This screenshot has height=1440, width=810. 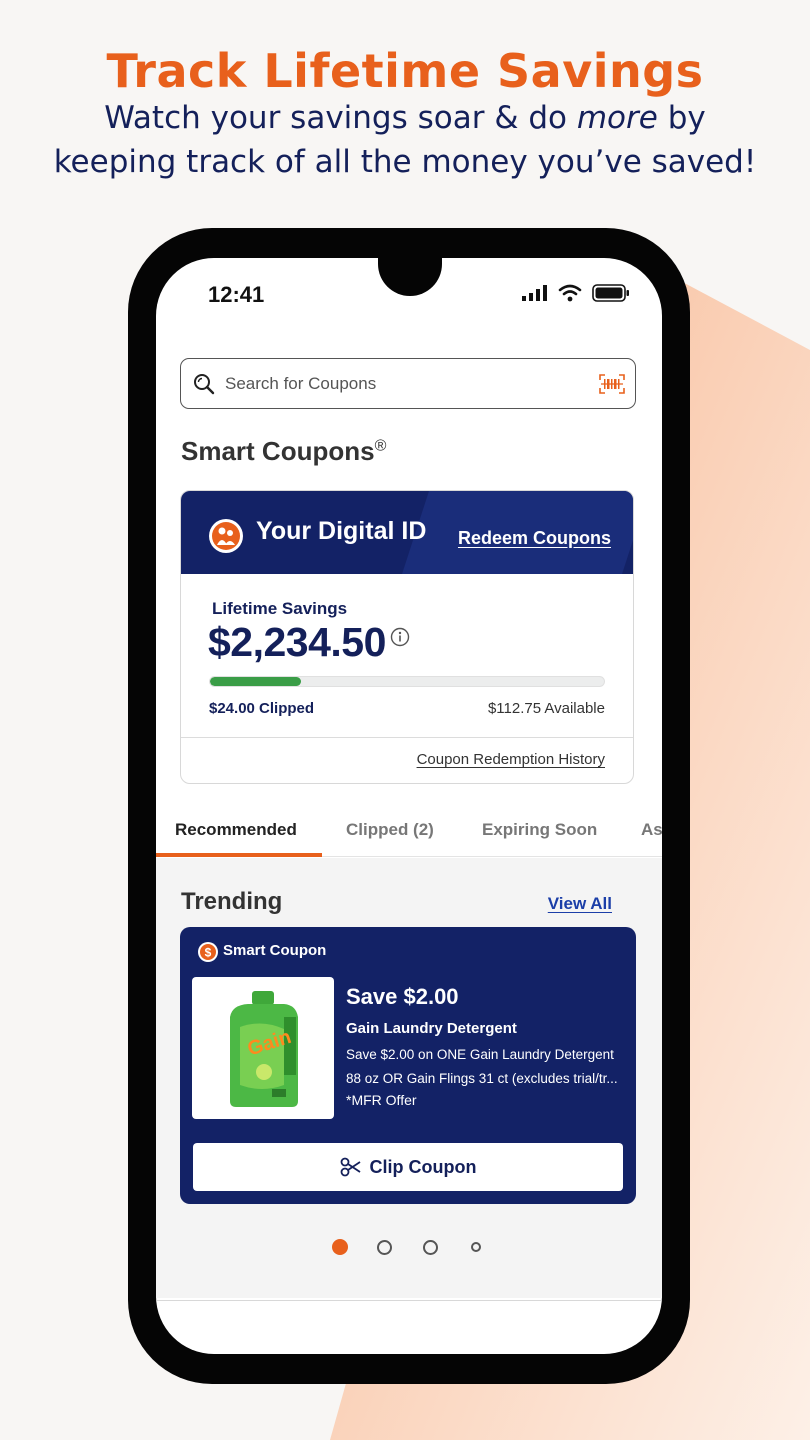 What do you see at coordinates (408, 383) in the screenshot?
I see `search-input: Search for Coupons` at bounding box center [408, 383].